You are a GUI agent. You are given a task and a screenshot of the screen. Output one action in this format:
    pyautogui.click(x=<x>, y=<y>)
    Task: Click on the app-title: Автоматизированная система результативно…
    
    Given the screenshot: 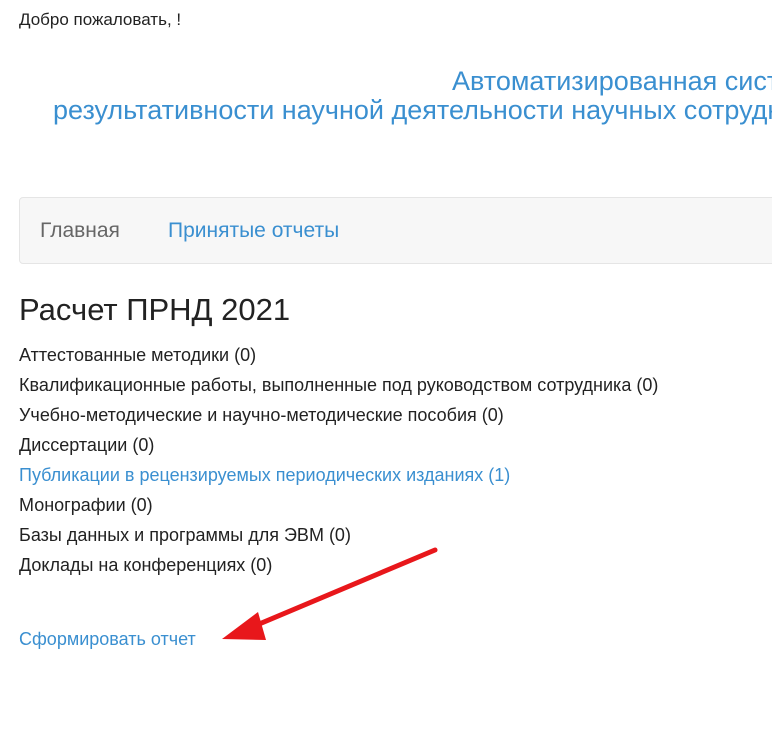 What is the action you would take?
    pyautogui.click(x=386, y=99)
    